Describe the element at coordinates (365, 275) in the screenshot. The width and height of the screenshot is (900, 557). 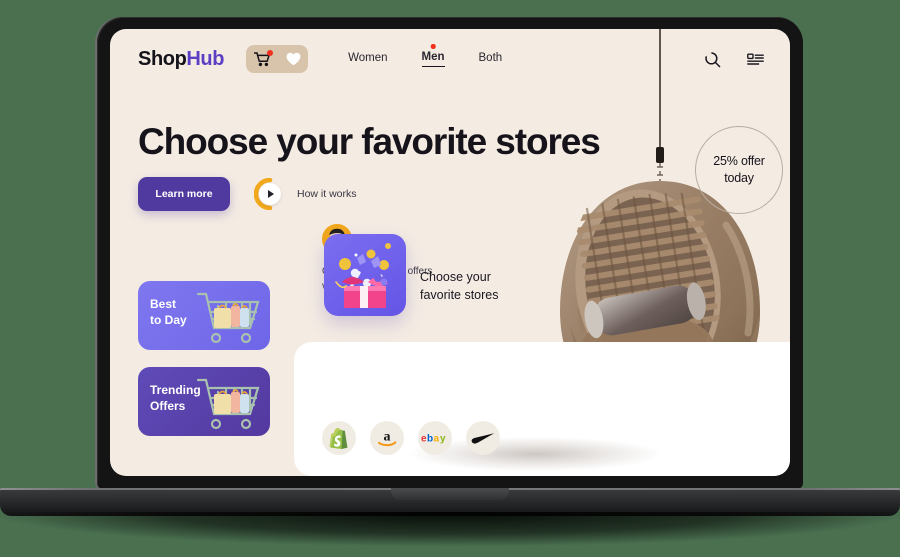
I see `gift-box-illustration` at that location.